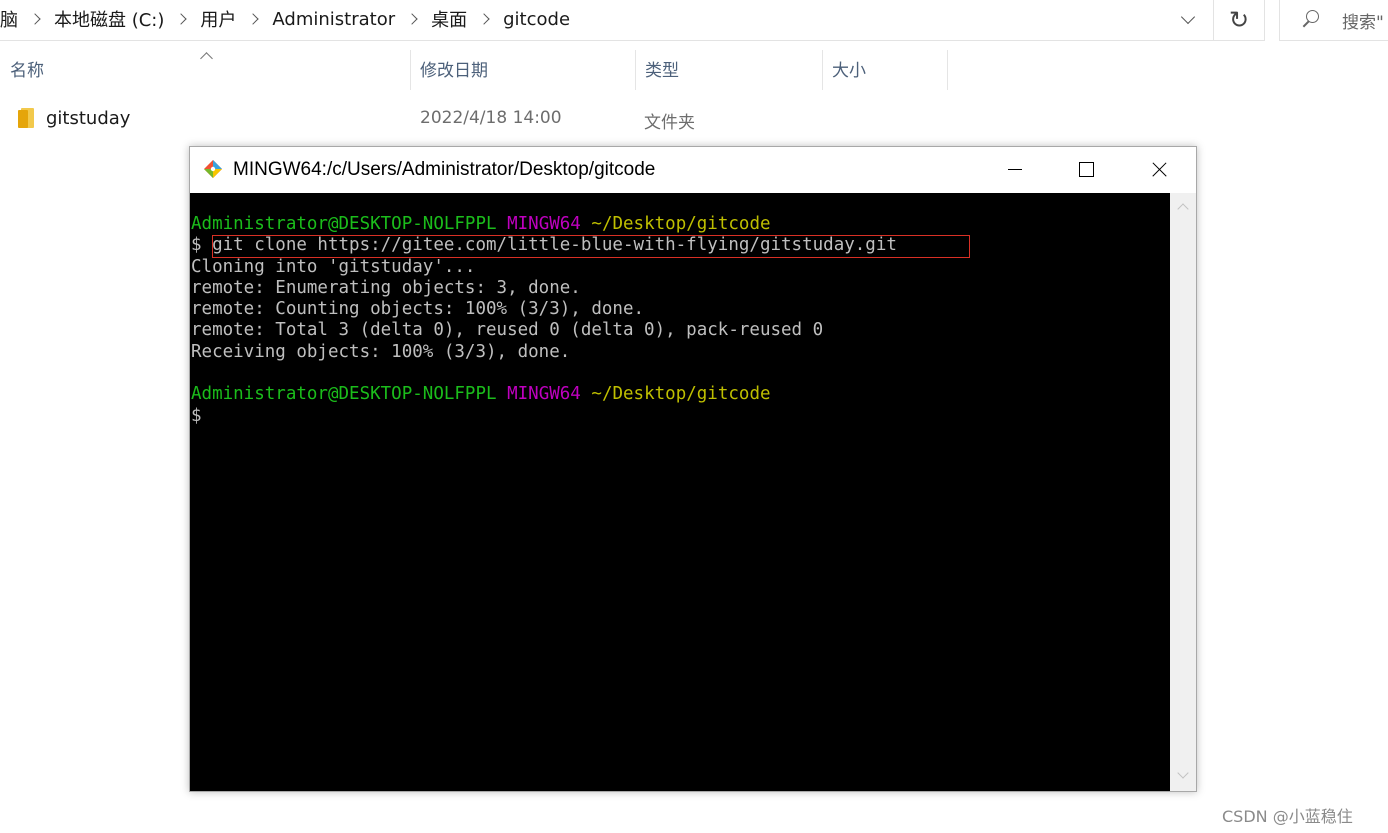 The image size is (1388, 833). What do you see at coordinates (1363, 22) in the screenshot?
I see `search-placeholder: 搜索"` at bounding box center [1363, 22].